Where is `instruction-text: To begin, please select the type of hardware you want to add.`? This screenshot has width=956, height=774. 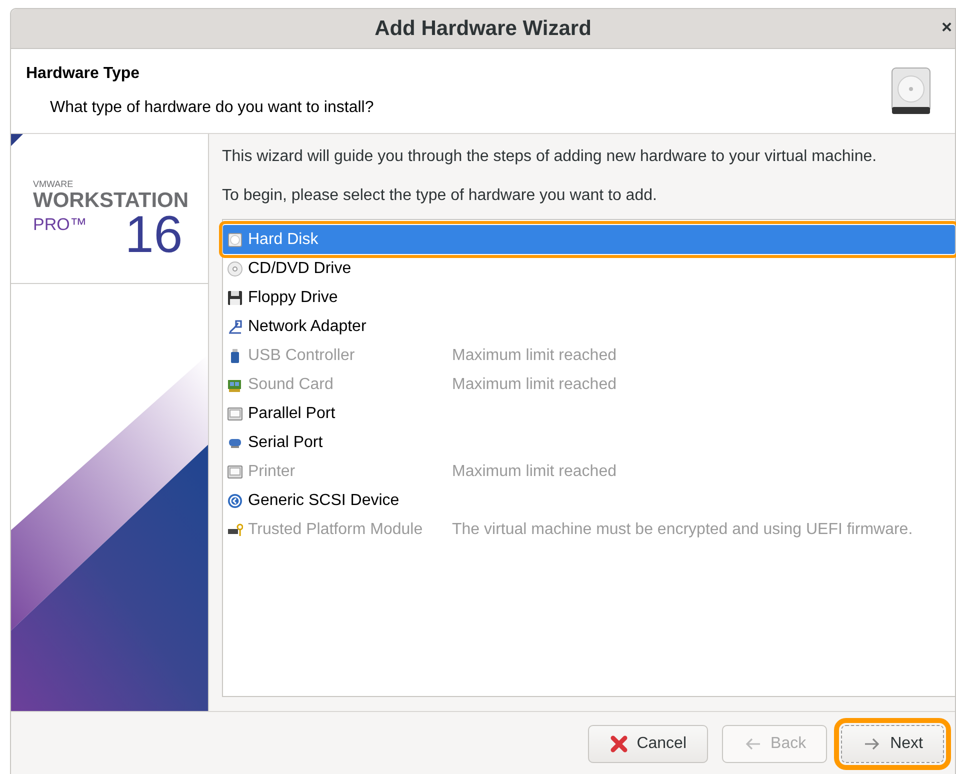 instruction-text: To begin, please select the type of hardware you want to add. is located at coordinates (440, 196).